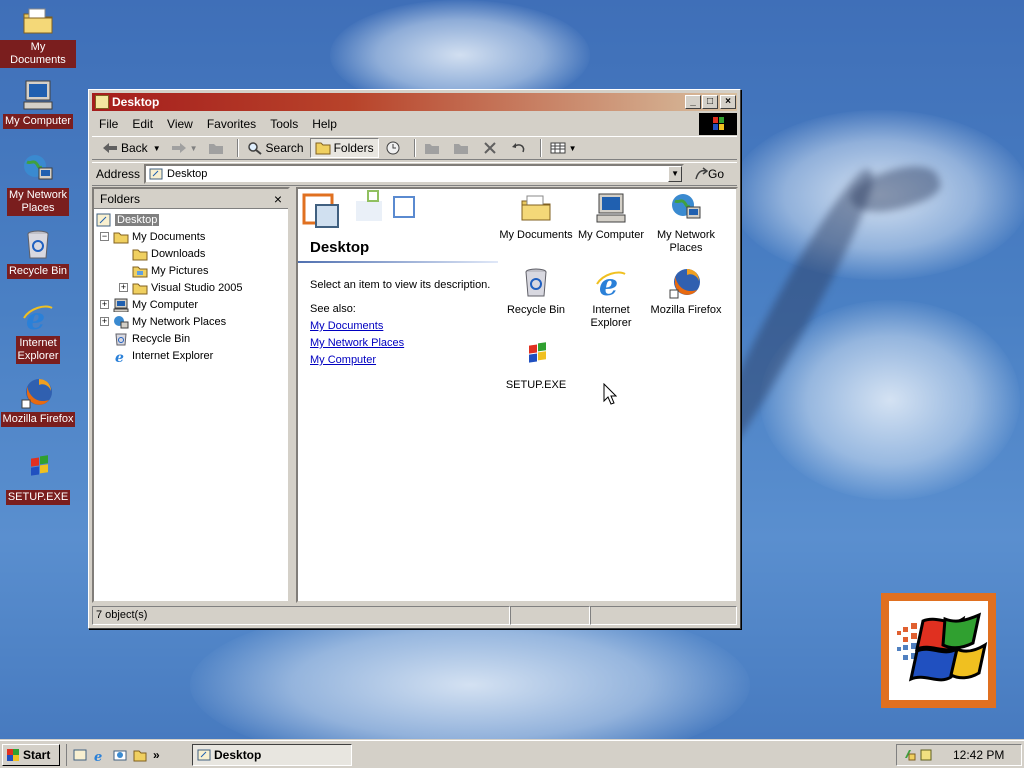  What do you see at coordinates (131, 148) in the screenshot?
I see `back-button: Back ▼` at bounding box center [131, 148].